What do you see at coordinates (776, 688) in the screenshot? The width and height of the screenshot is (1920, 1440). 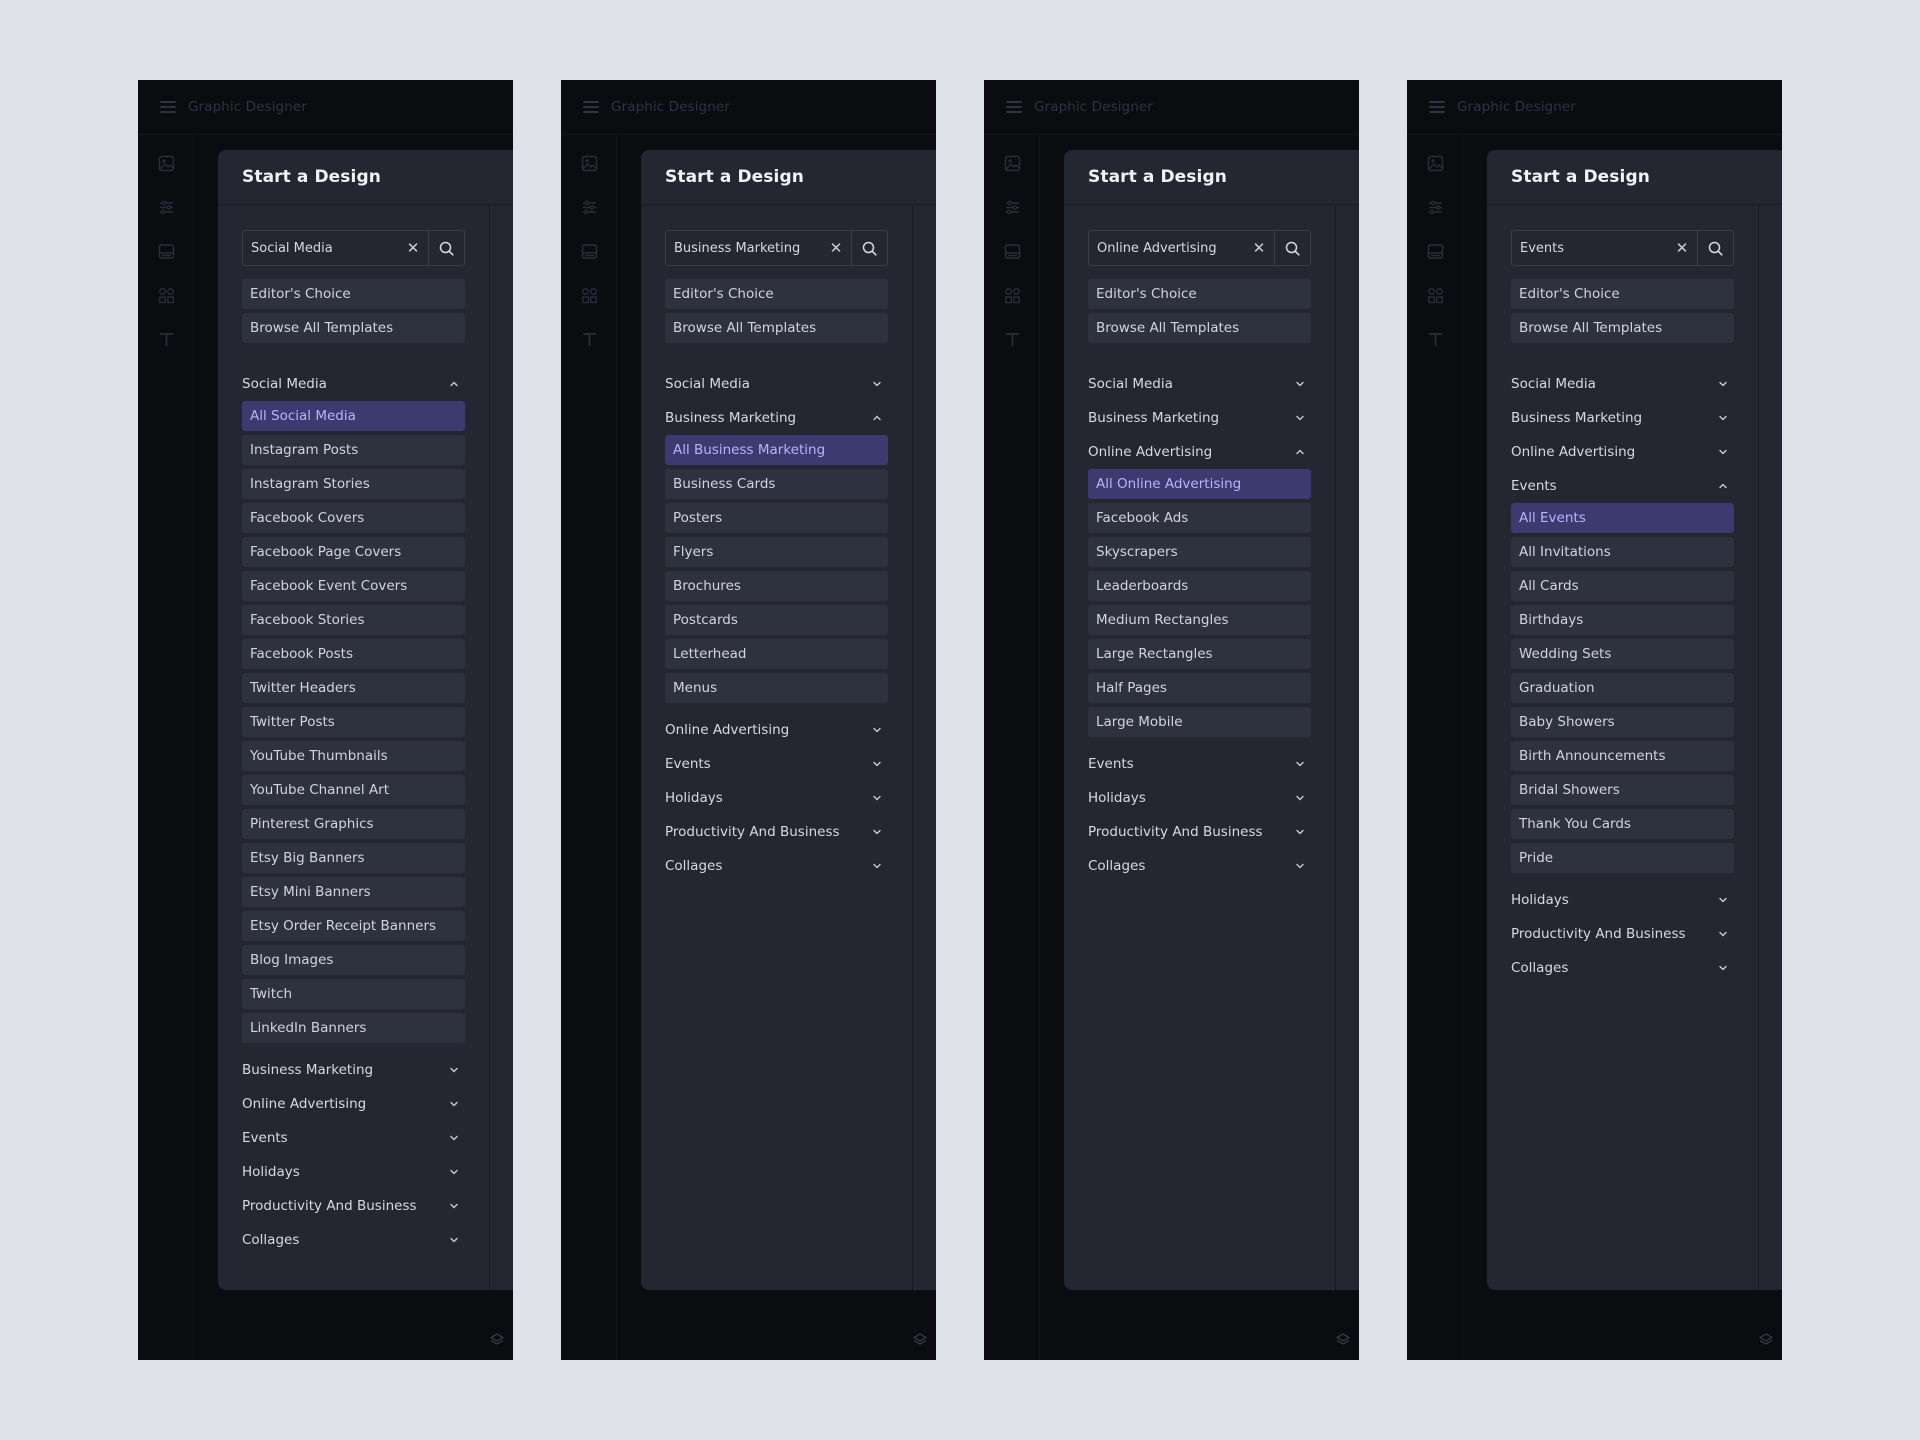 I see `subcategory-item: Menus` at bounding box center [776, 688].